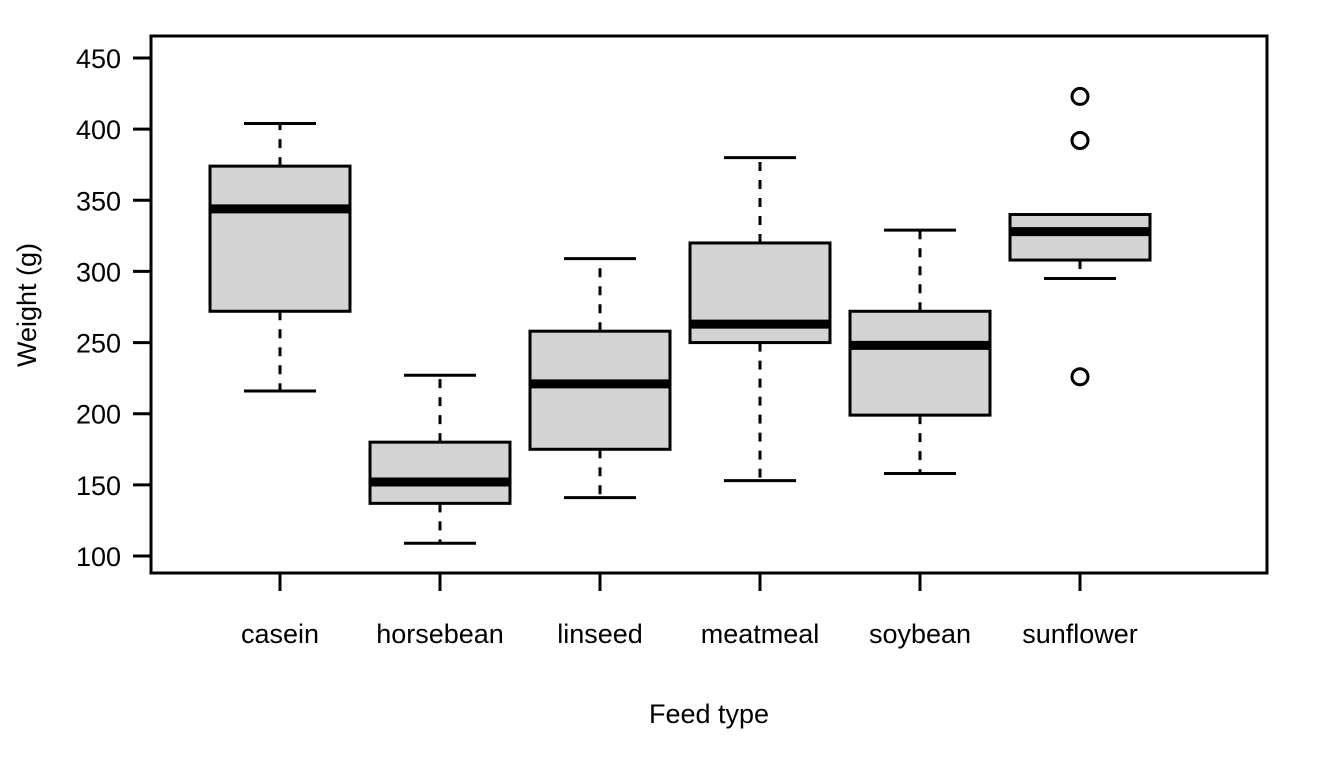 Image resolution: width=1344 pixels, height=768 pixels. I want to click on y-tick-label: 200, so click(98, 415).